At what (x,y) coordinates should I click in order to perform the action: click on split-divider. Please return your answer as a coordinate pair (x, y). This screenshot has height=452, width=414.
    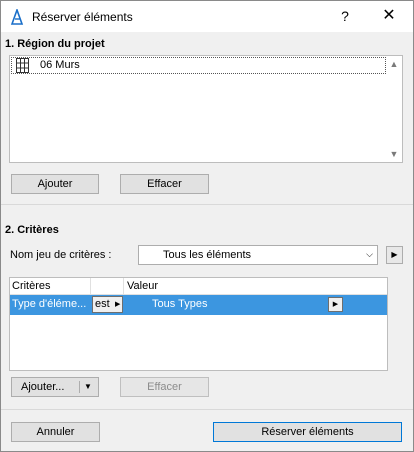
    Looking at the image, I should click on (79, 387).